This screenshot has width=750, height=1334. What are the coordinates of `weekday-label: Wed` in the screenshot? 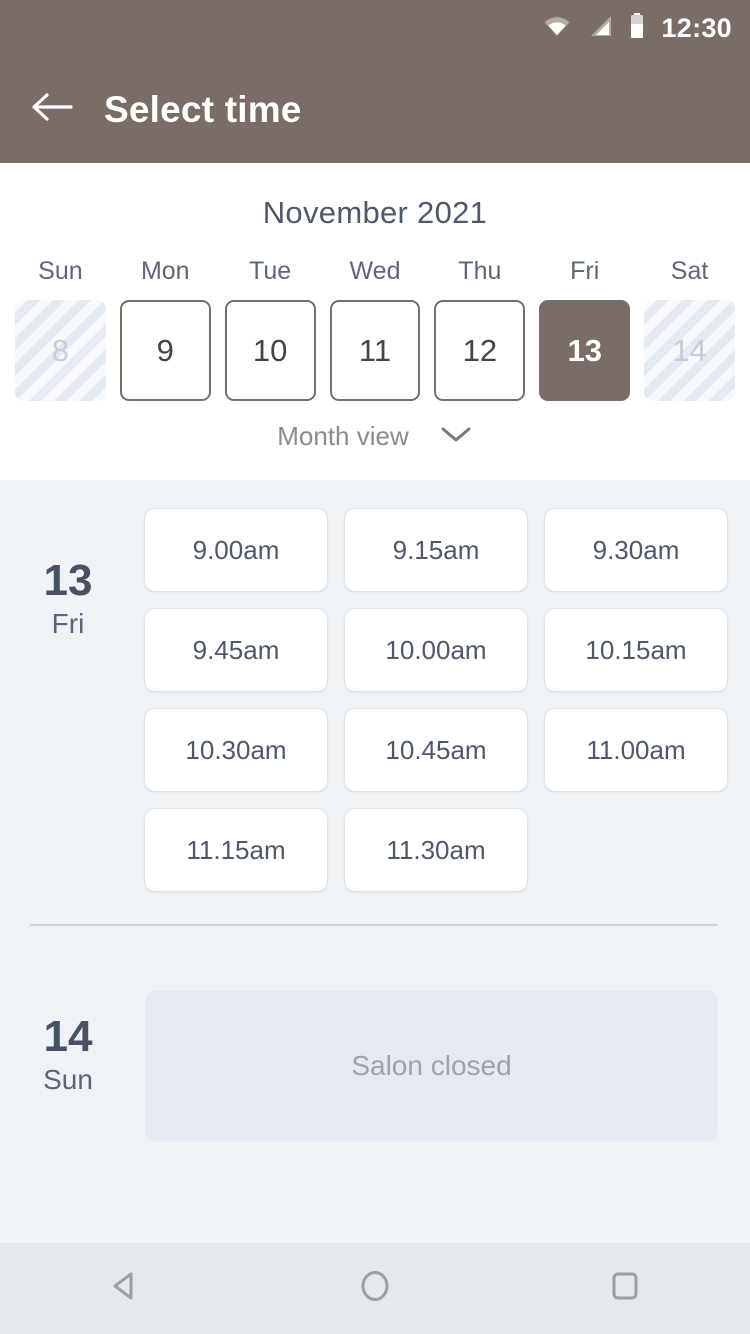 It's located at (375, 271).